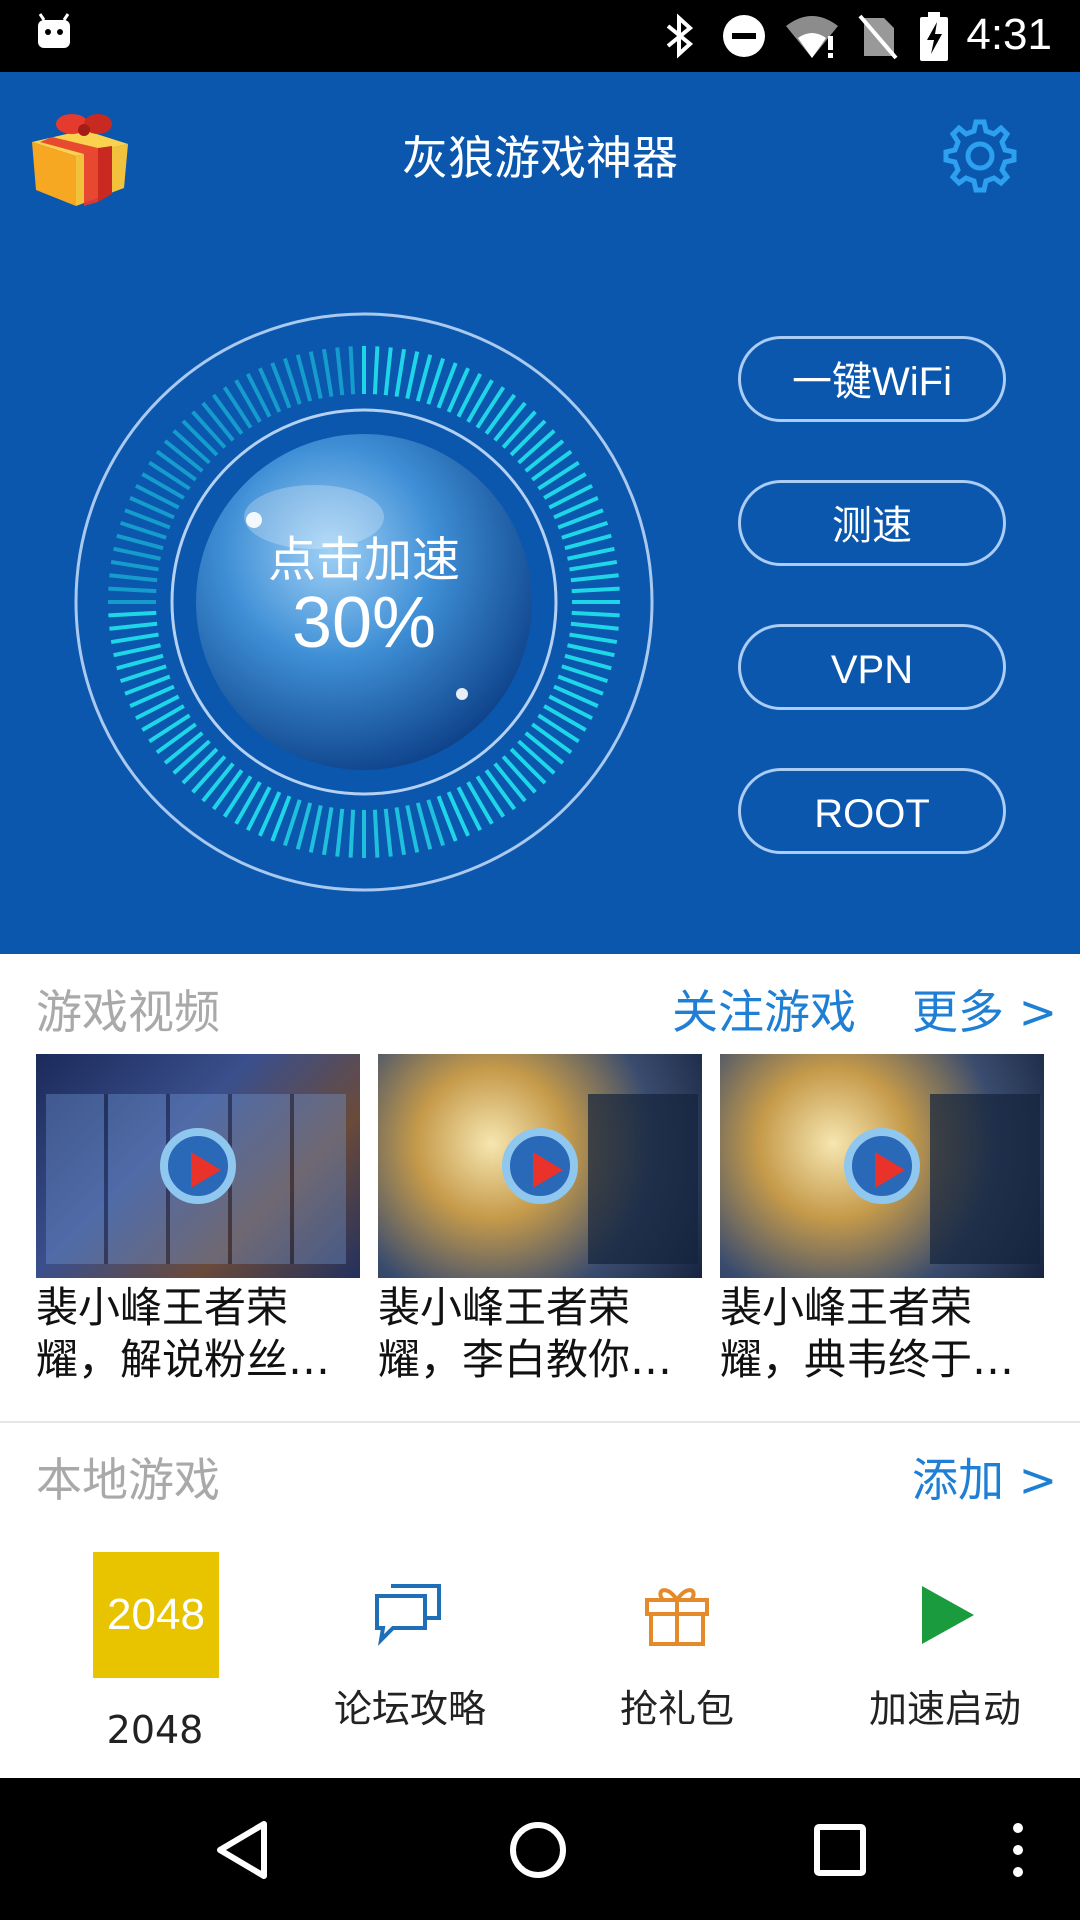  I want to click on vpn-button: VPN, so click(872, 667).